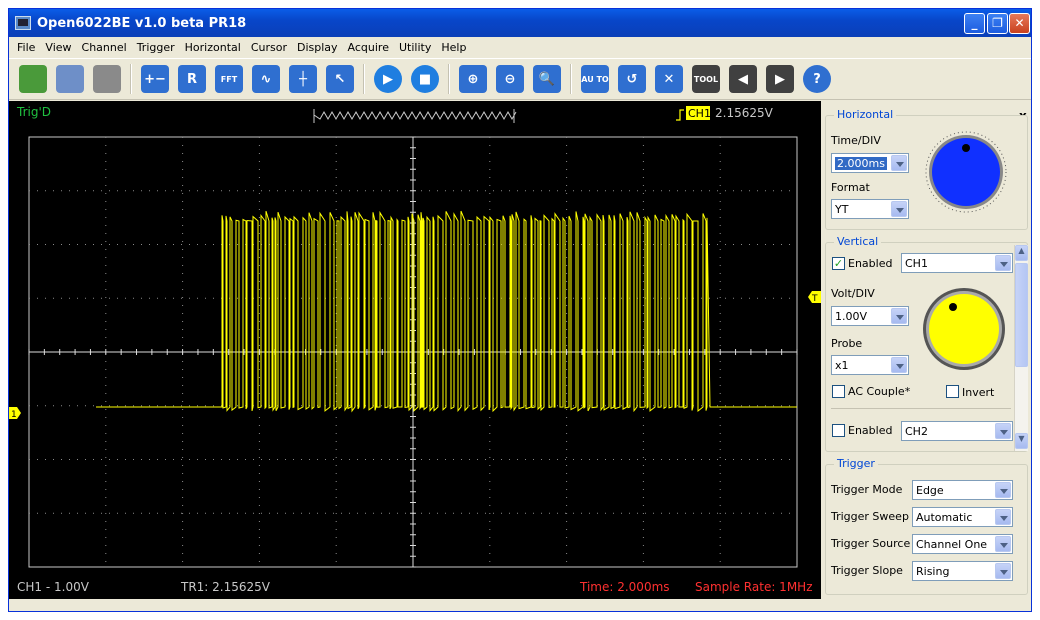  What do you see at coordinates (473, 79) in the screenshot?
I see `zoom-in-icon: ⊕` at bounding box center [473, 79].